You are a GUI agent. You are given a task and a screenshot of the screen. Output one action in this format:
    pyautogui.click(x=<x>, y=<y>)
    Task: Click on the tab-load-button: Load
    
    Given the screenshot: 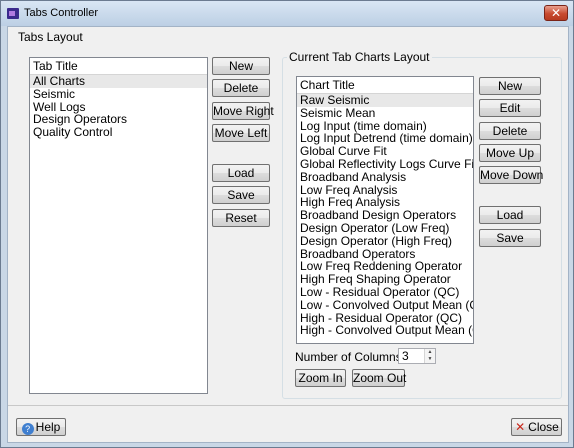 What is the action you would take?
    pyautogui.click(x=241, y=173)
    